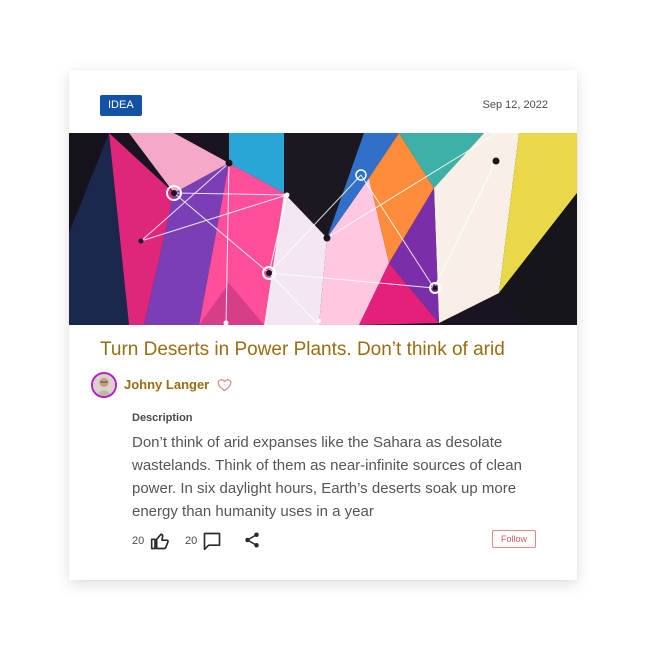 Image resolution: width=646 pixels, height=651 pixels. What do you see at coordinates (514, 539) in the screenshot?
I see `follow-button: Follow` at bounding box center [514, 539].